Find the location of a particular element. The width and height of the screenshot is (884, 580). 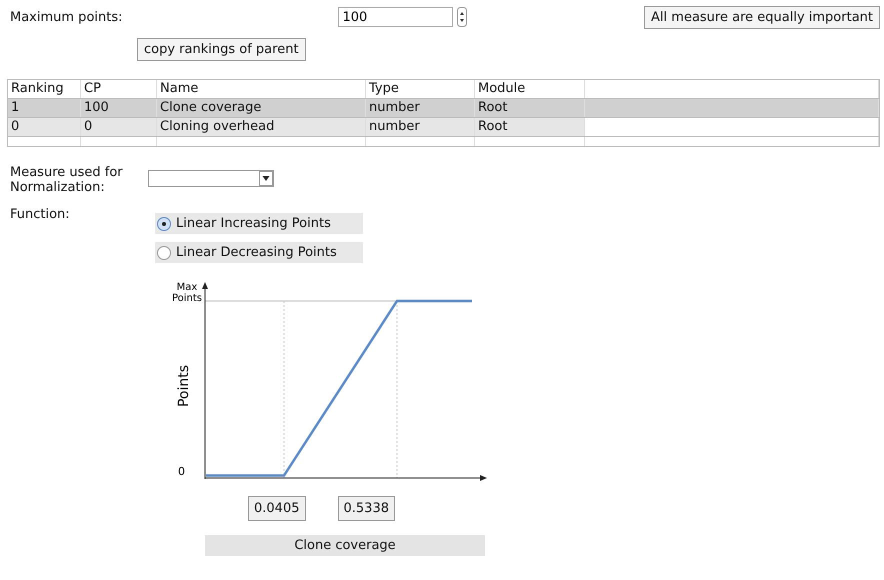

maximum-points-label: Maximum points: is located at coordinates (66, 17).